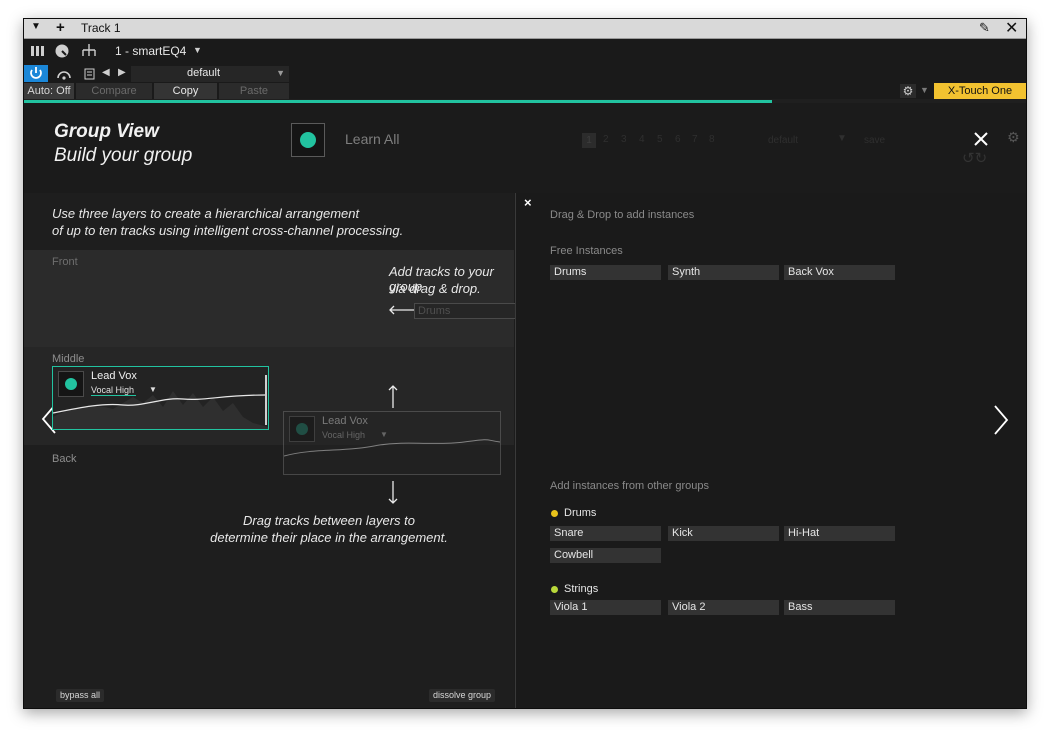 The height and width of the screenshot is (735, 1048). What do you see at coordinates (254, 91) in the screenshot?
I see `paste-button: Paste` at bounding box center [254, 91].